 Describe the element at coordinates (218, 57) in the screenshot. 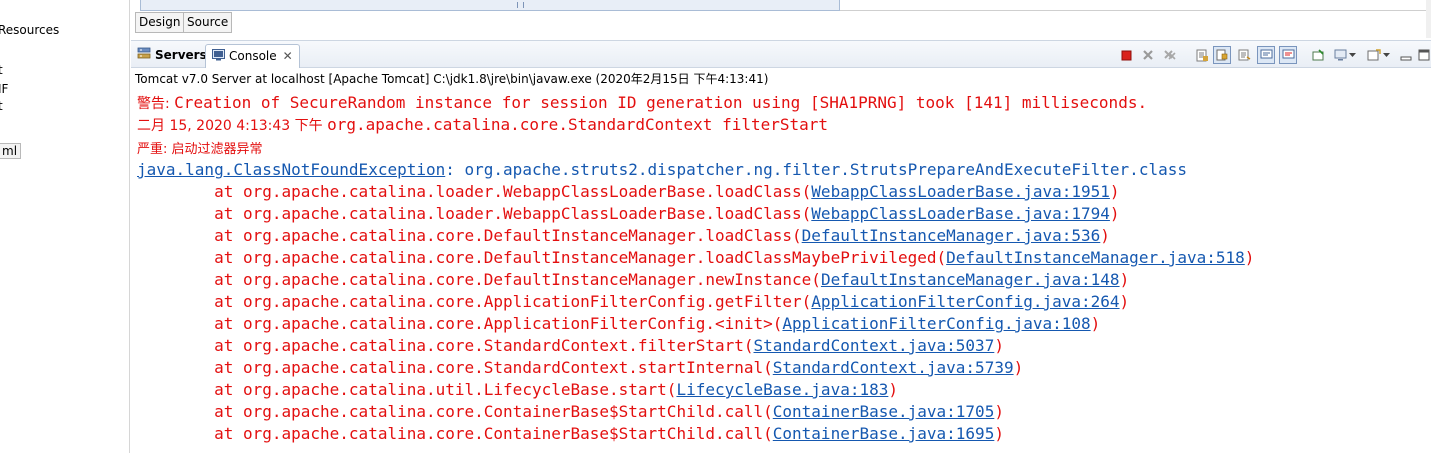

I see `console-icon` at that location.